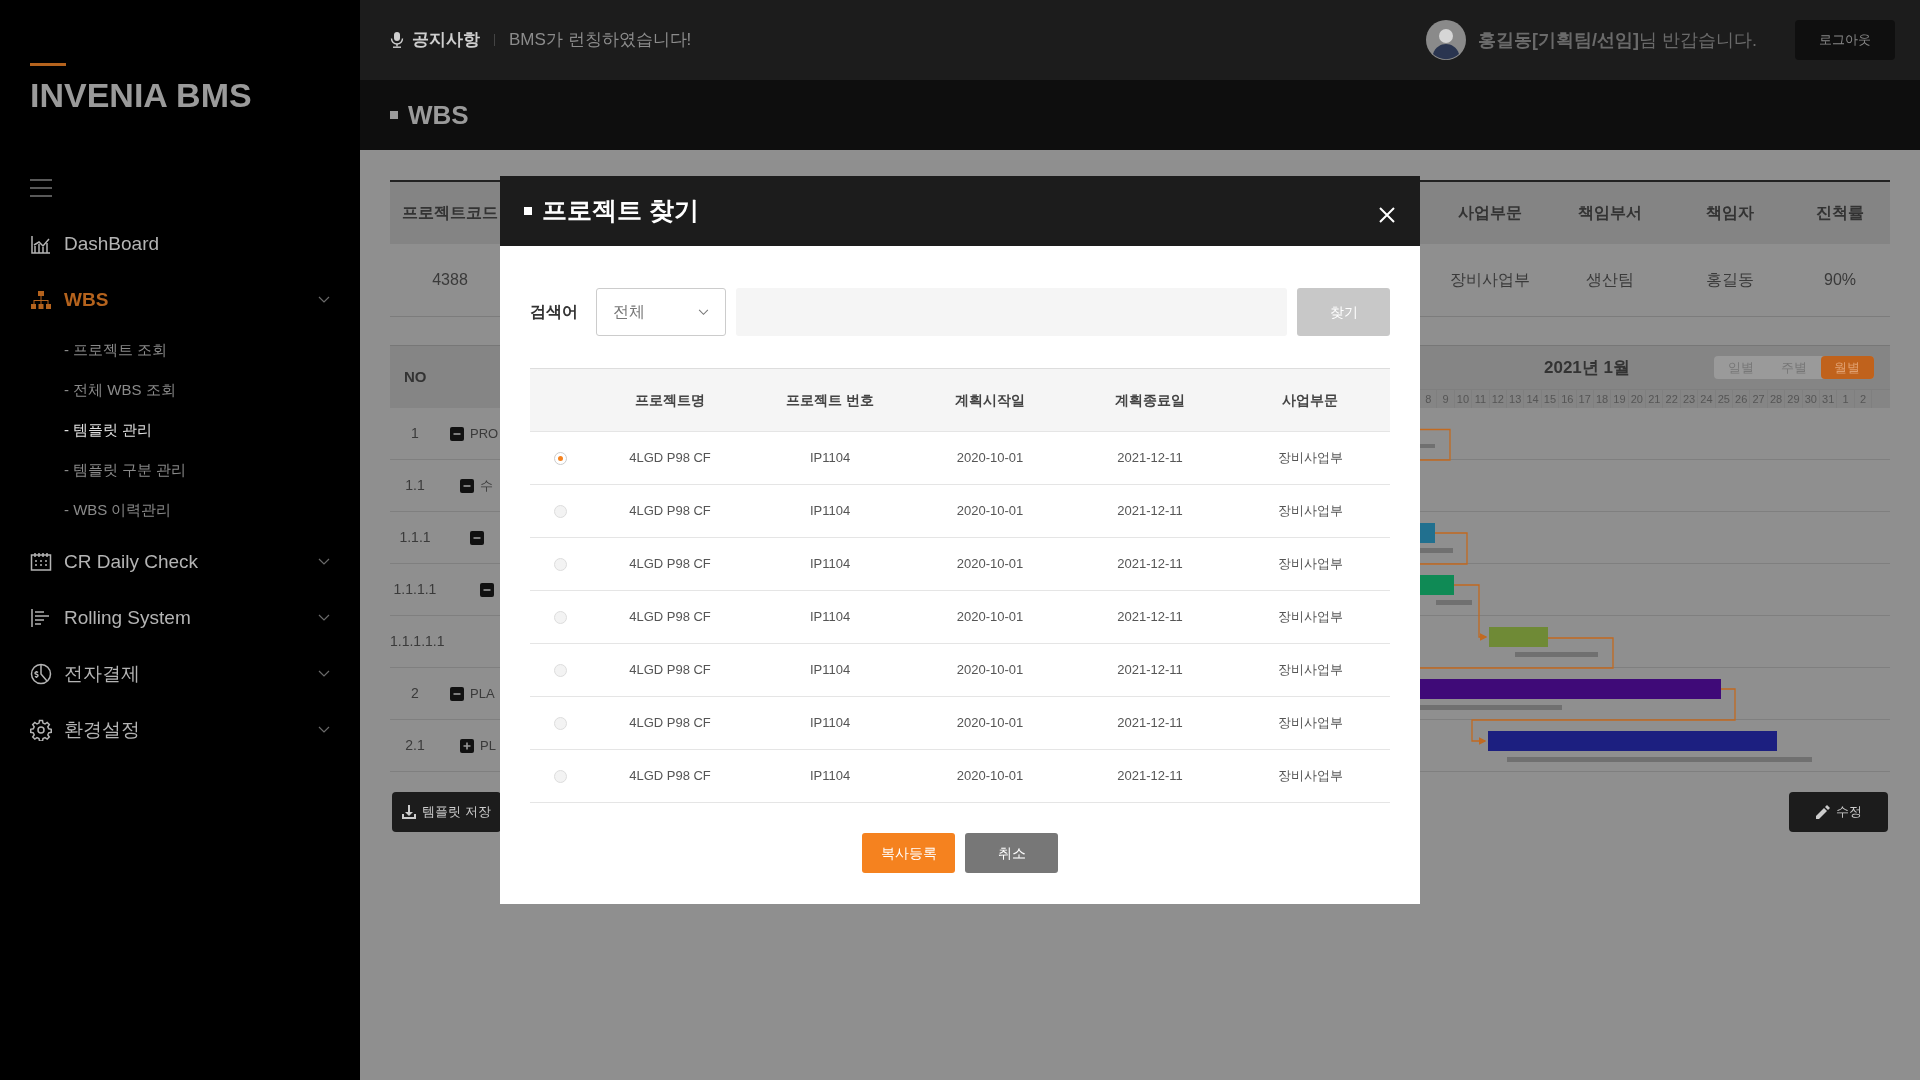  What do you see at coordinates (415, 693) in the screenshot?
I see `row-number: 2` at bounding box center [415, 693].